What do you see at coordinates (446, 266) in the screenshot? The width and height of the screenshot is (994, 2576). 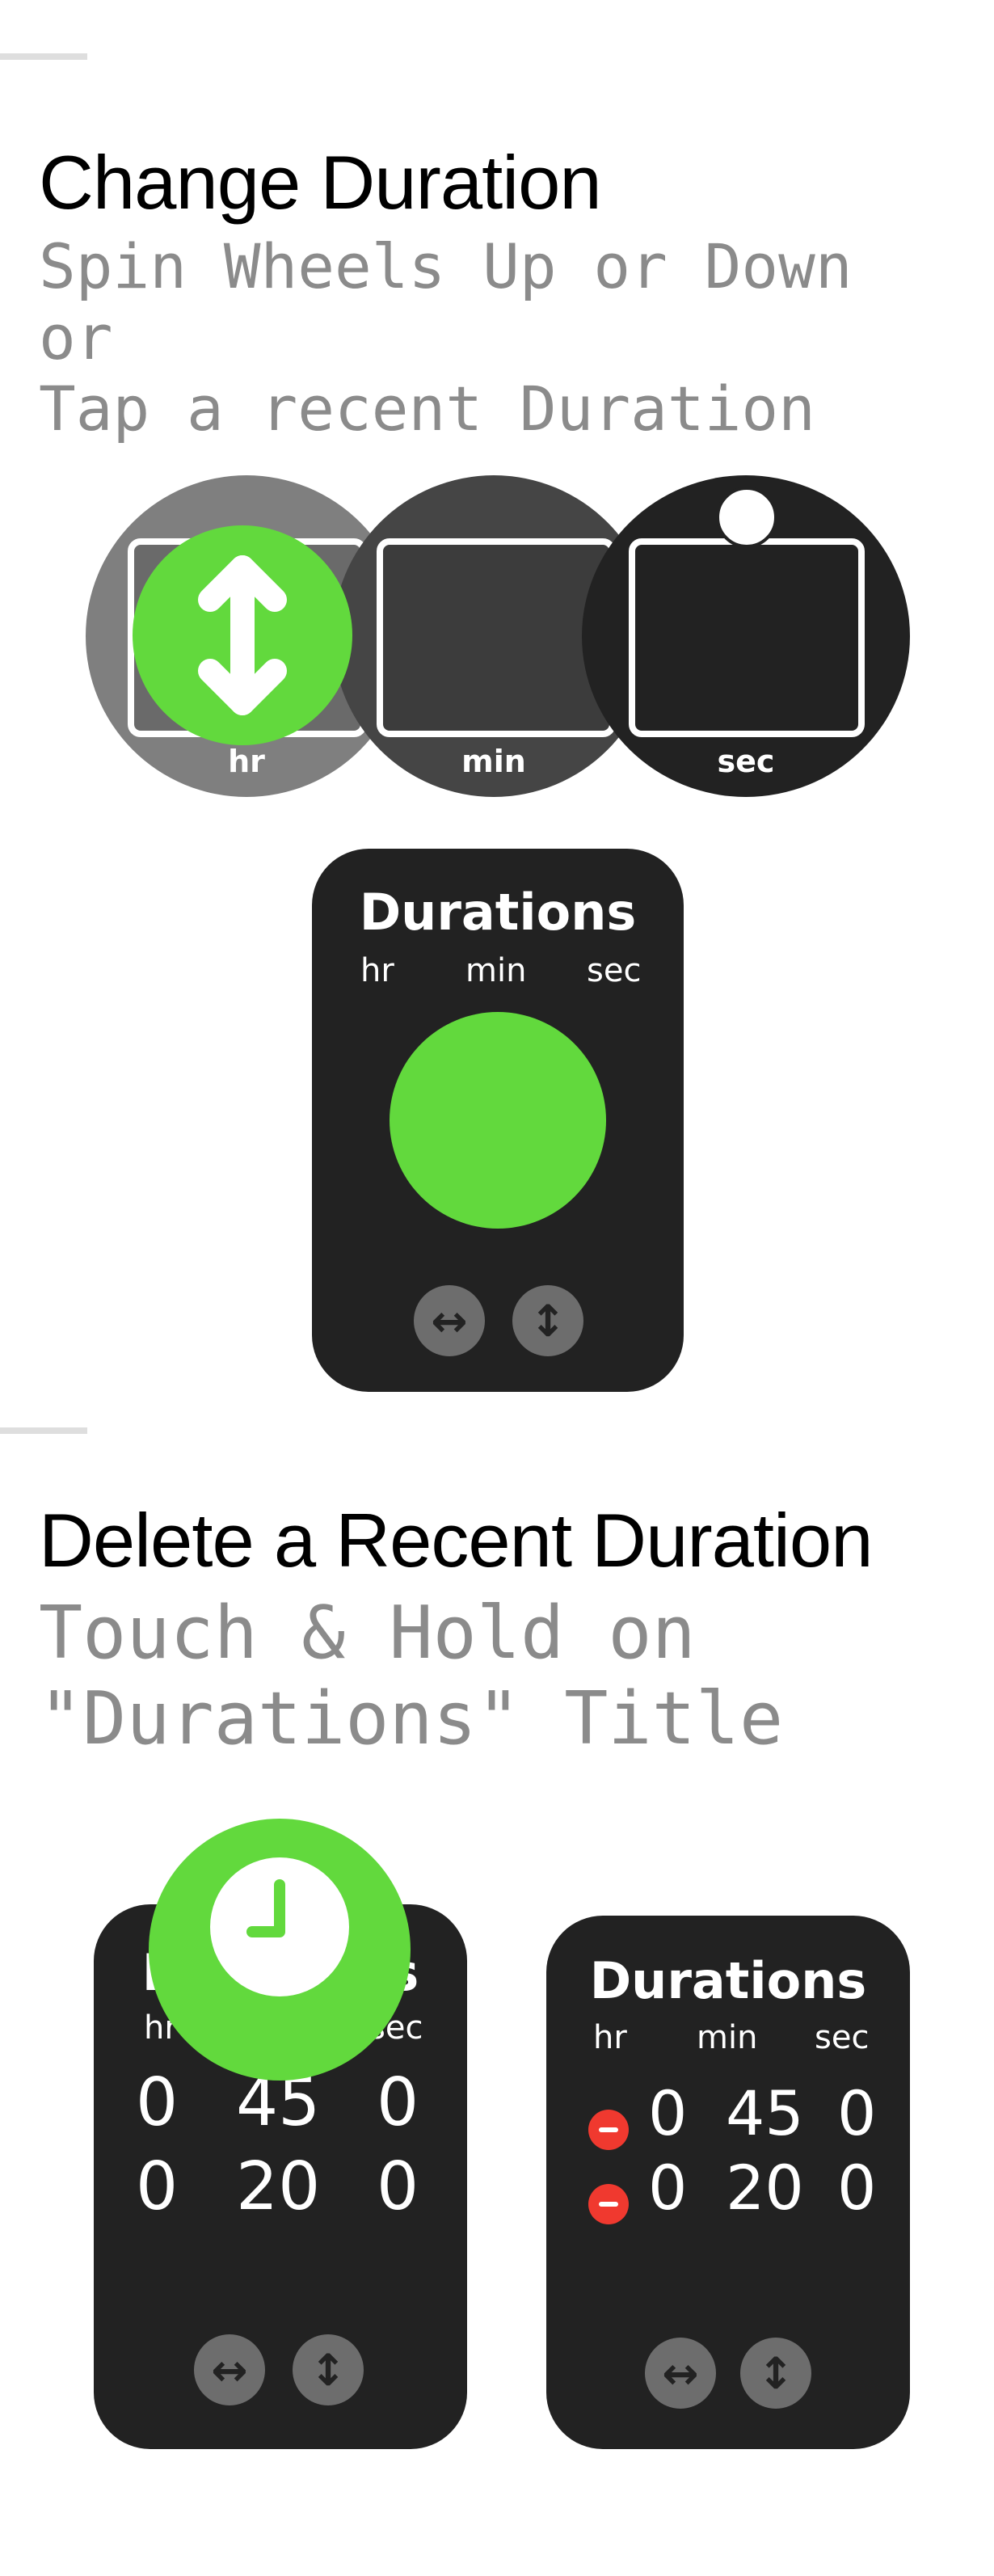 I see `caption-line: Spin Wheels Up or Down` at bounding box center [446, 266].